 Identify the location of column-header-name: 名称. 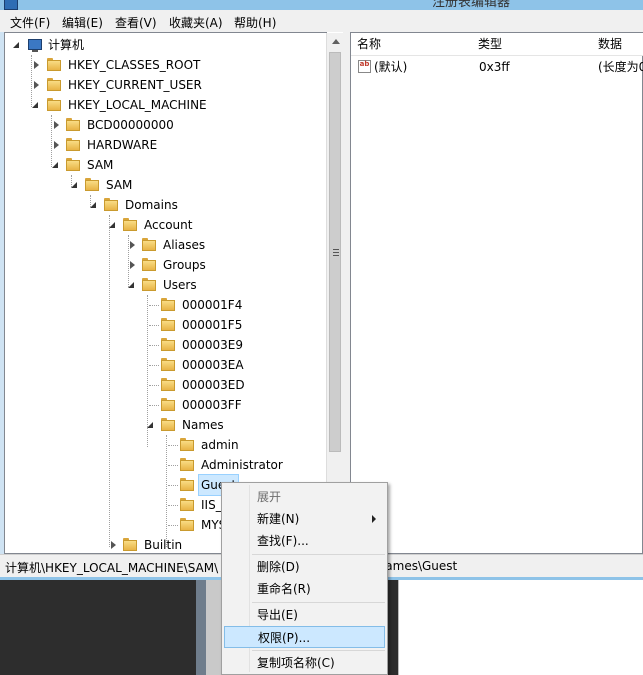
(412, 44).